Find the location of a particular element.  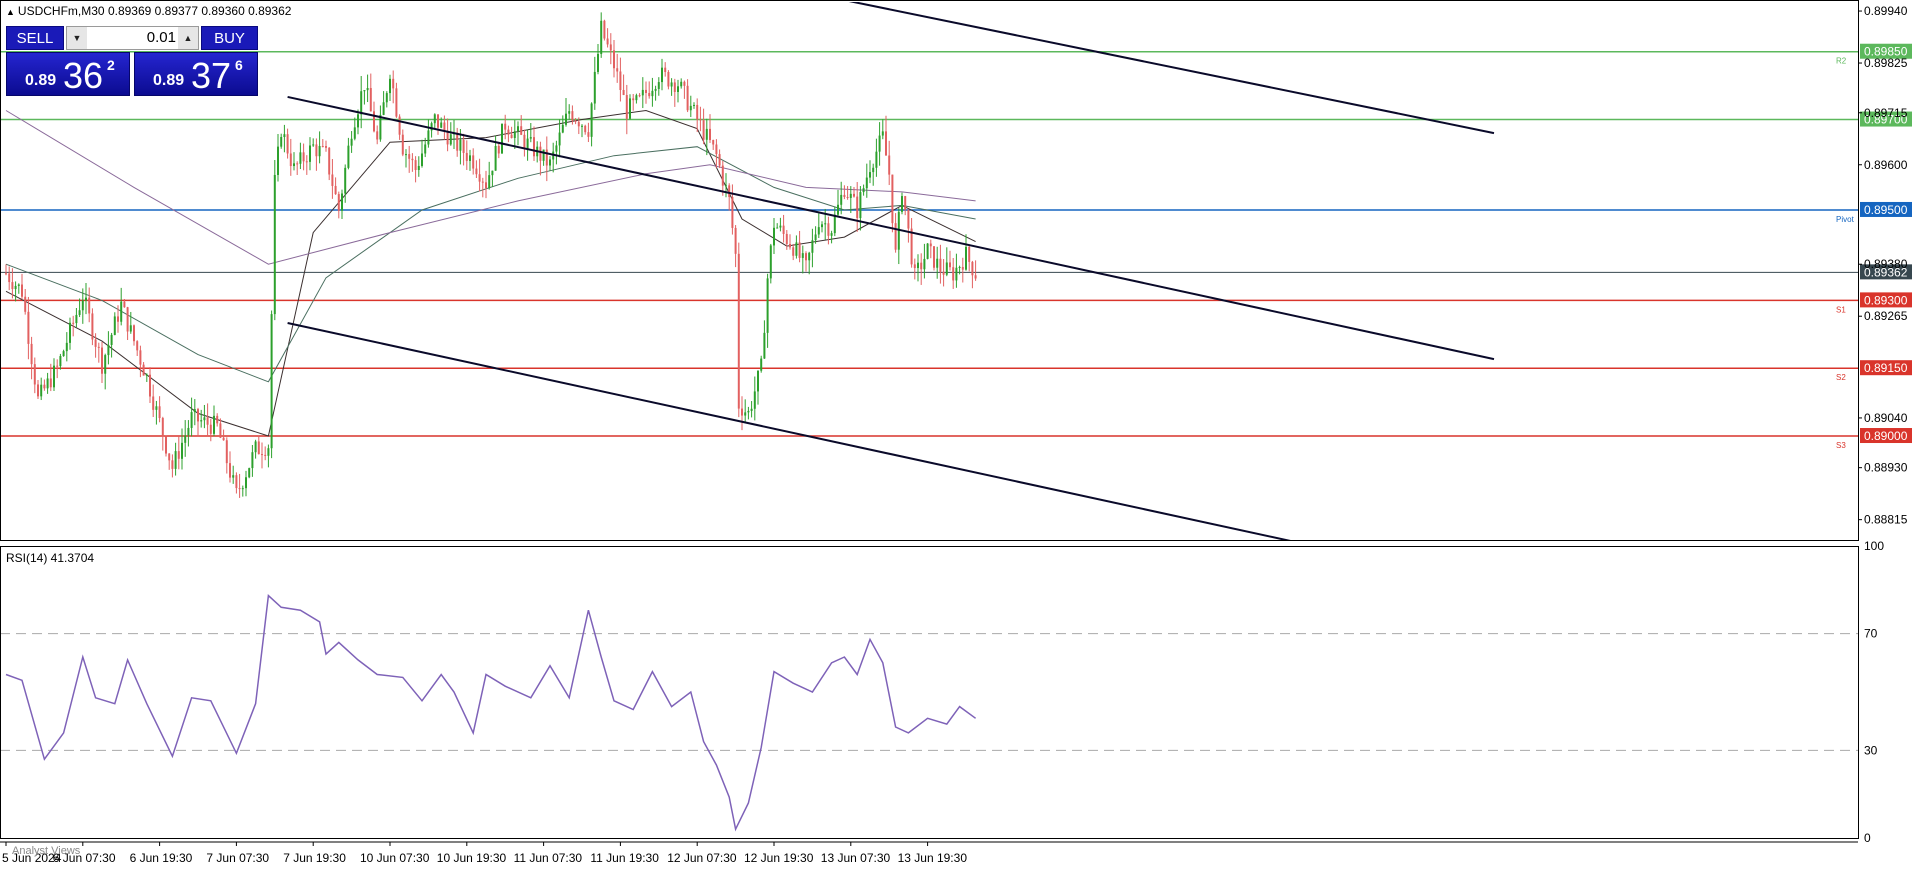

rsi-title: RSI(14) 41.3704 is located at coordinates (50, 558).